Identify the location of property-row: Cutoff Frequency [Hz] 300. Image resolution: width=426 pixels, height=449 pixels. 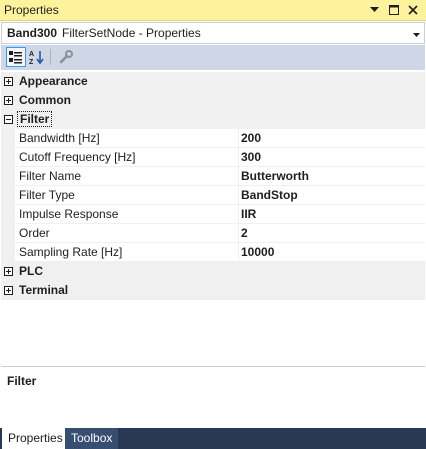
(213, 157).